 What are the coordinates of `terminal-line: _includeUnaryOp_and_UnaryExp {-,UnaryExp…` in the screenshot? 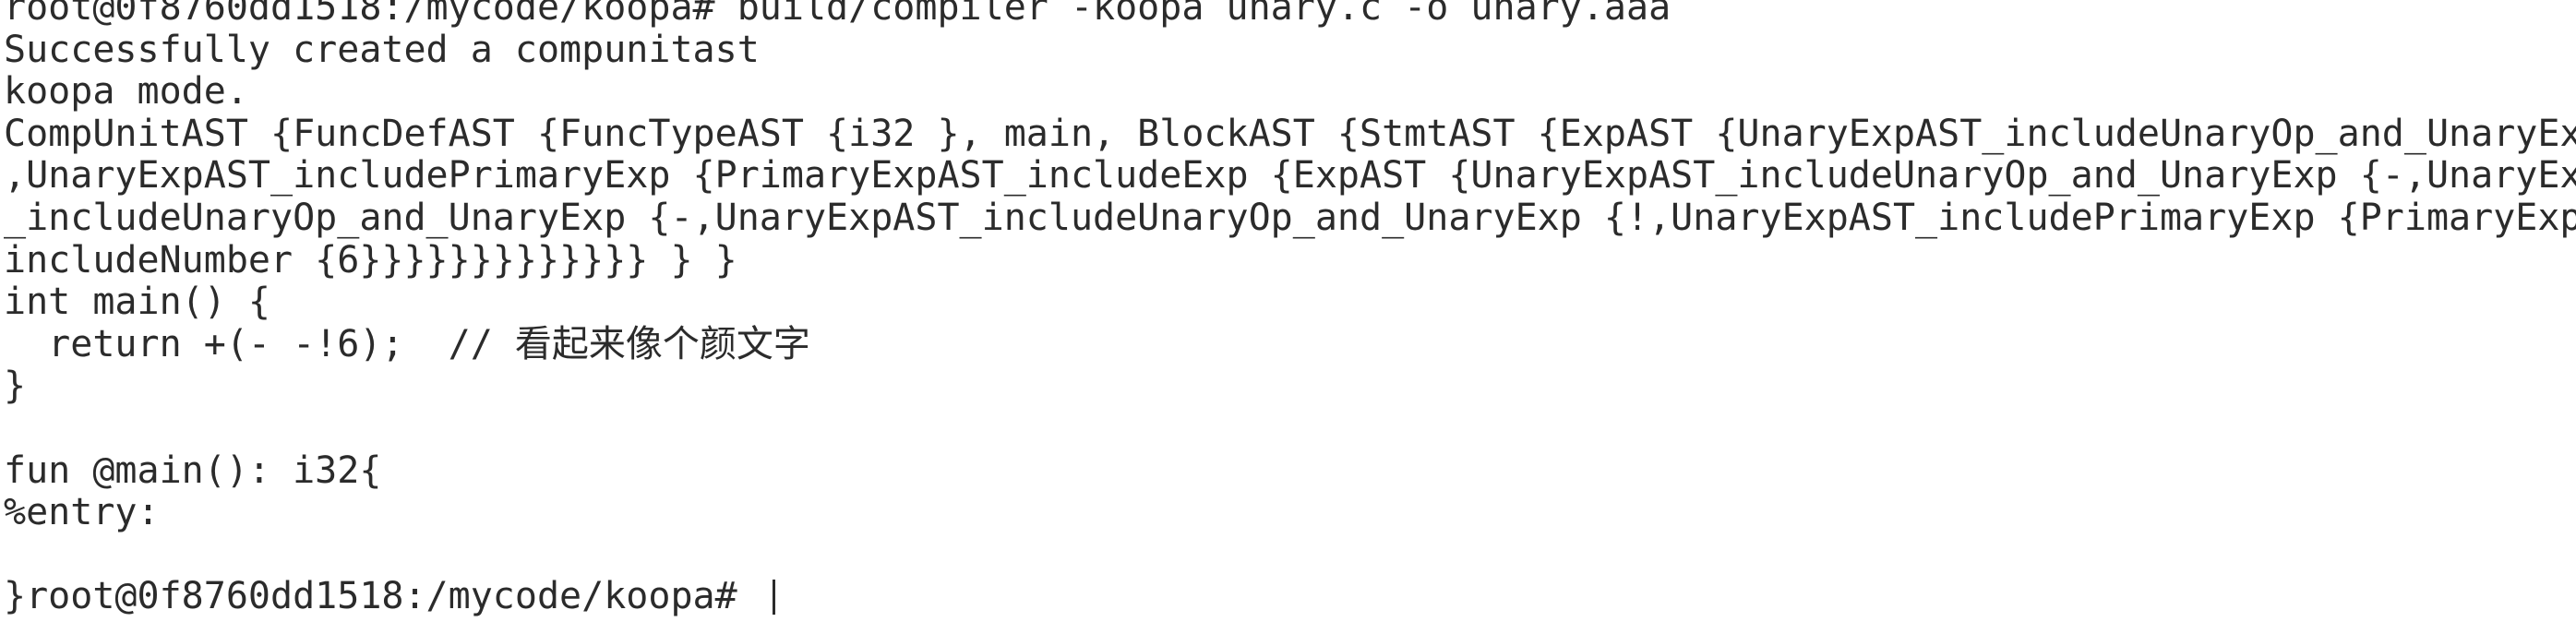 It's located at (1290, 218).